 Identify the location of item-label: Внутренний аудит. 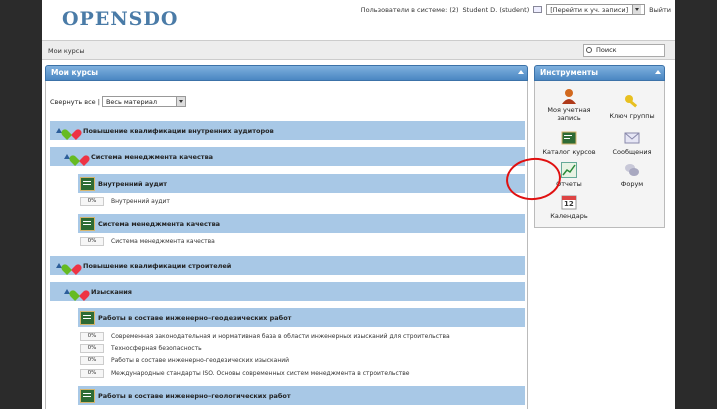
(140, 201).